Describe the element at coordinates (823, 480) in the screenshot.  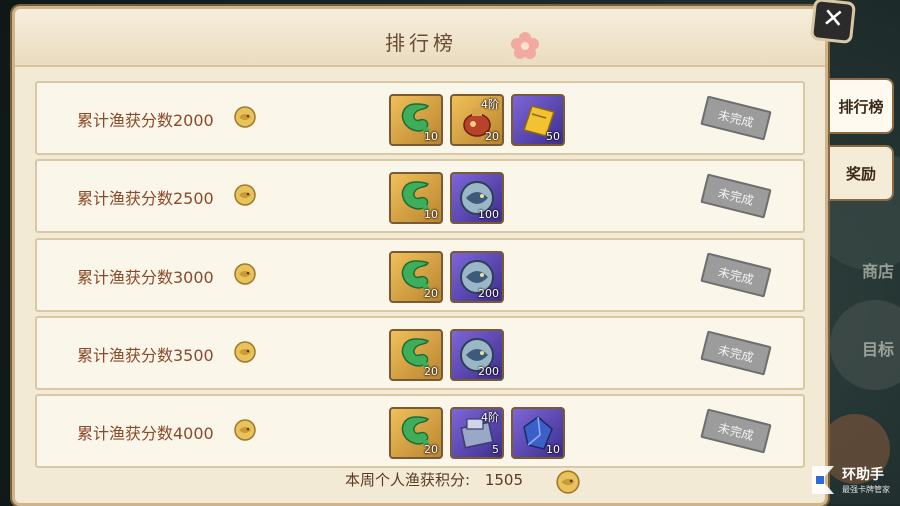
I see `watermark-icon` at that location.